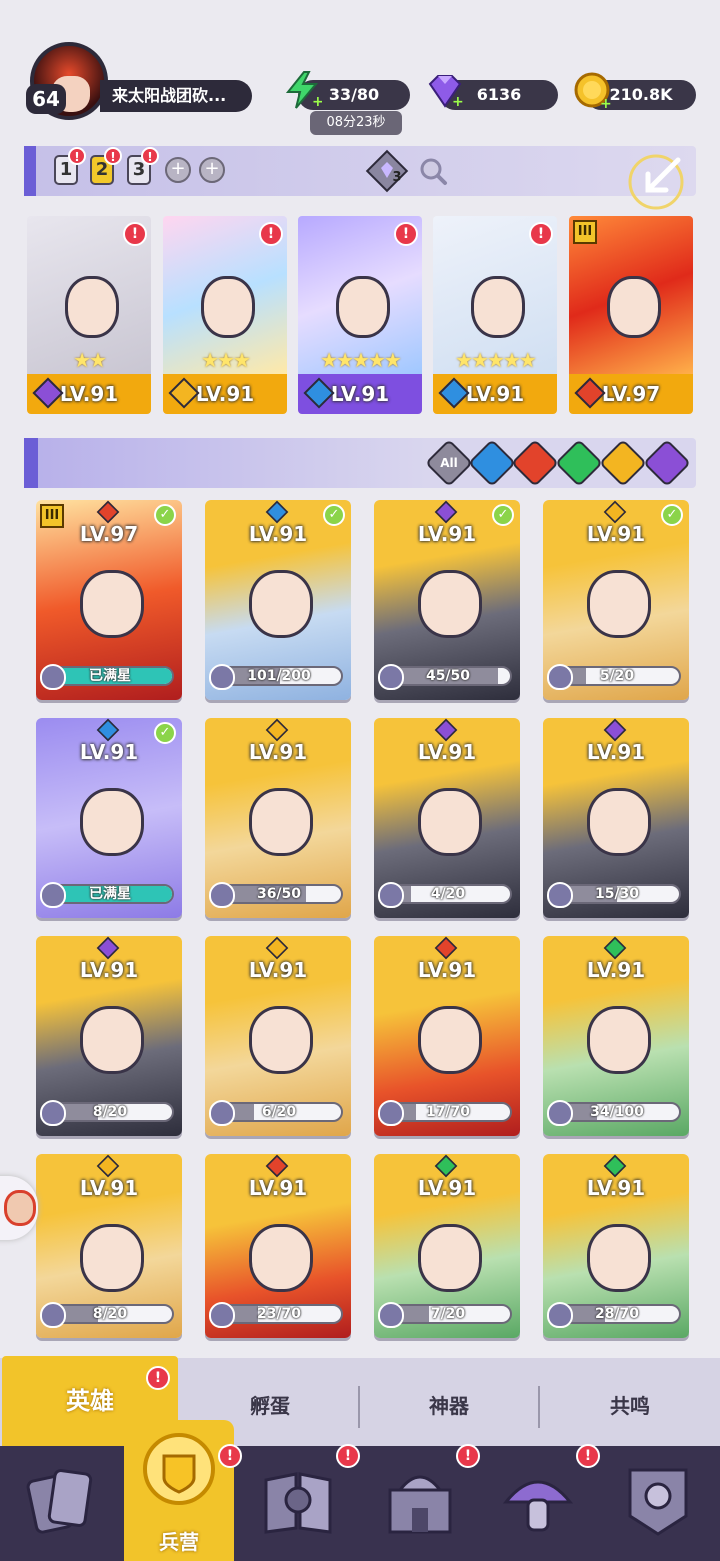  Describe the element at coordinates (298, 1500) in the screenshot. I see `map-book-icon` at that location.